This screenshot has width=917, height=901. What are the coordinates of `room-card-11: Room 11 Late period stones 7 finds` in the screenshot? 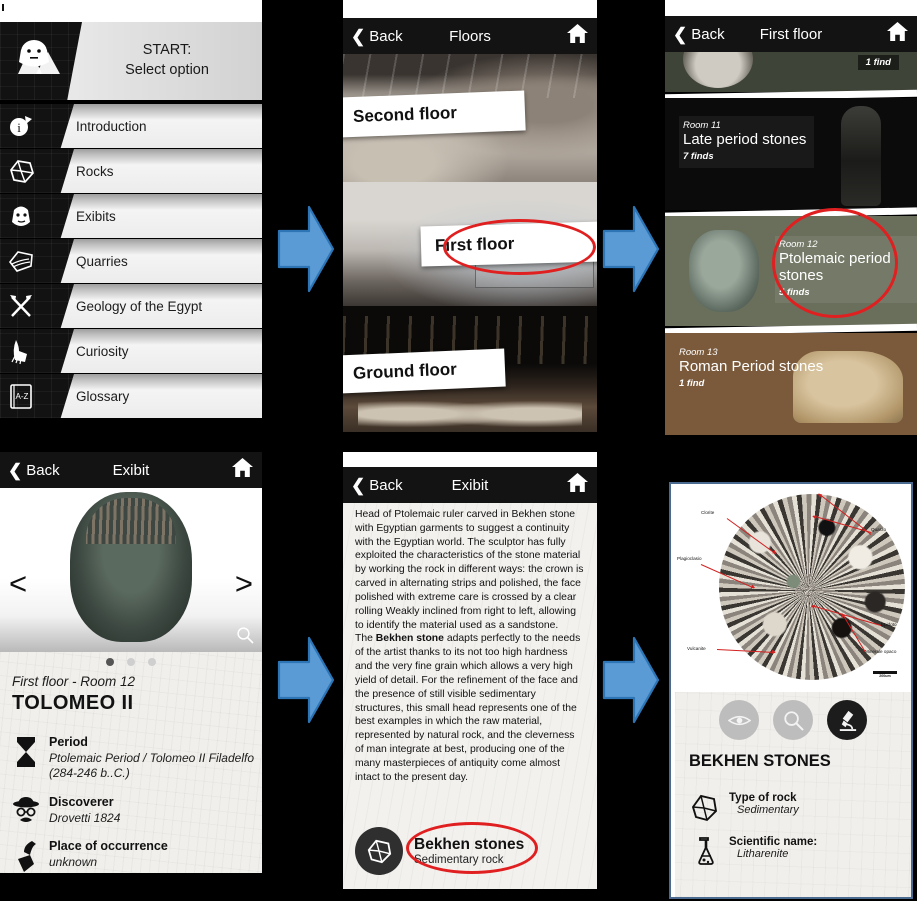 It's located at (791, 154).